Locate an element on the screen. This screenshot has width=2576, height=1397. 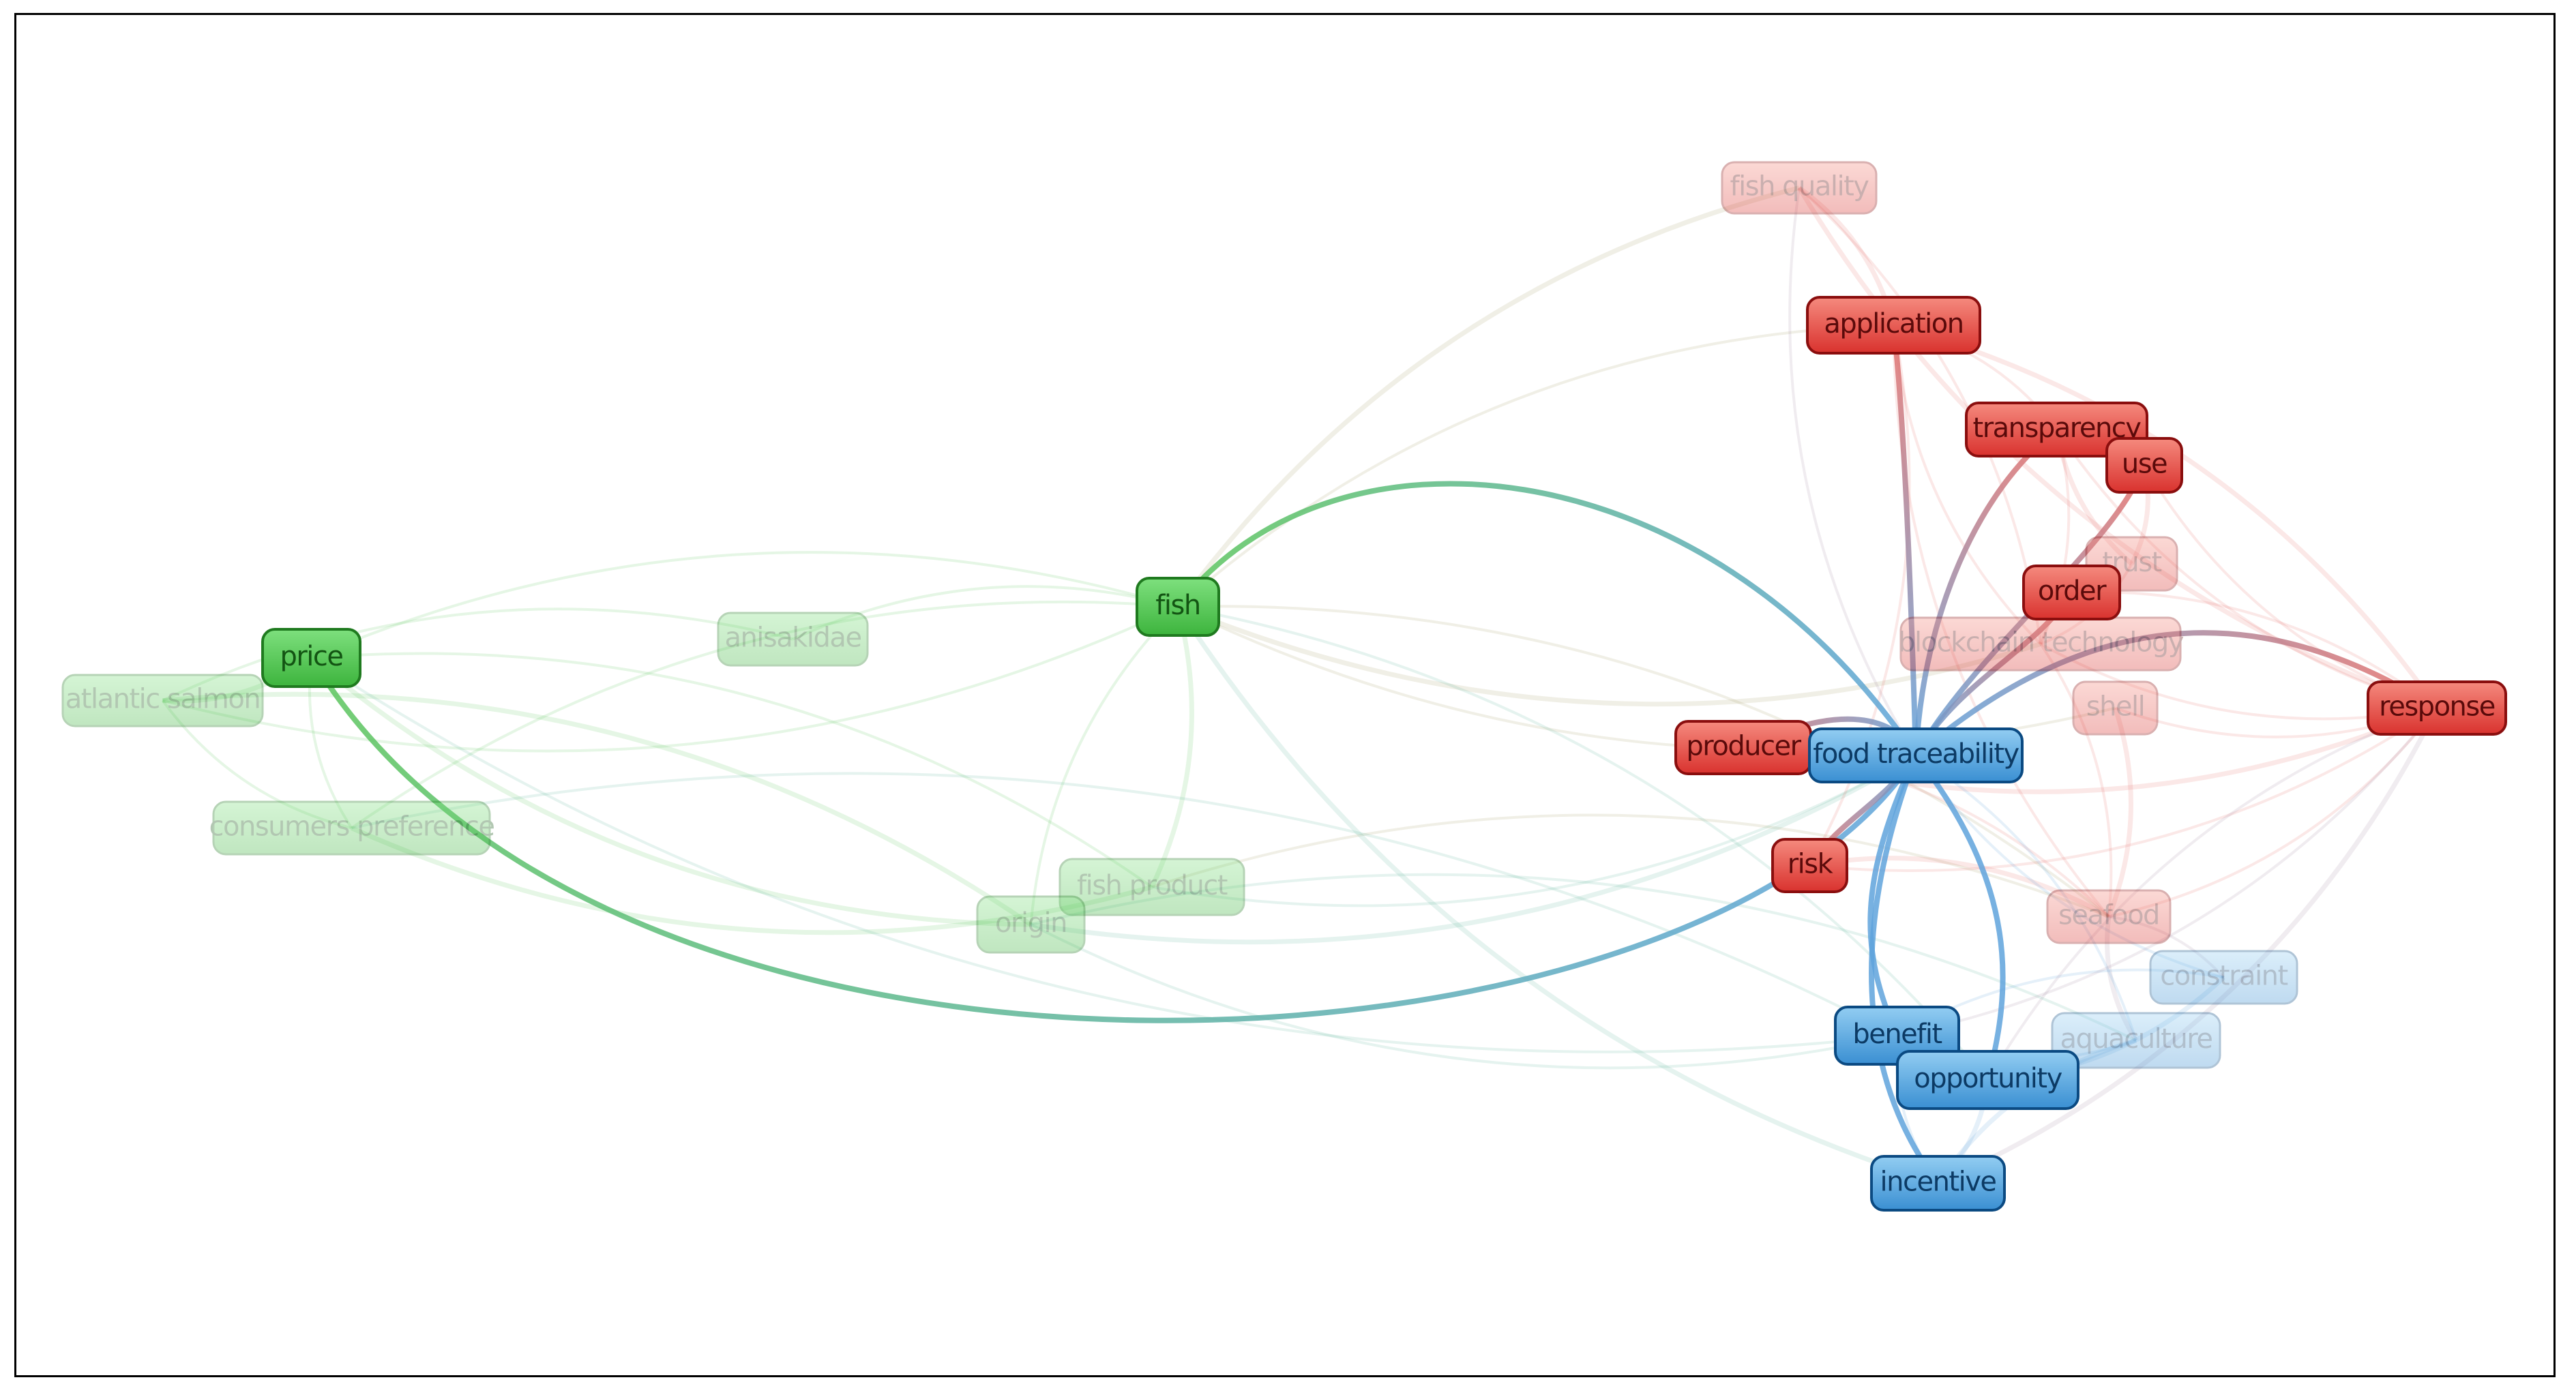
node-label: producer is located at coordinates (1743, 746).